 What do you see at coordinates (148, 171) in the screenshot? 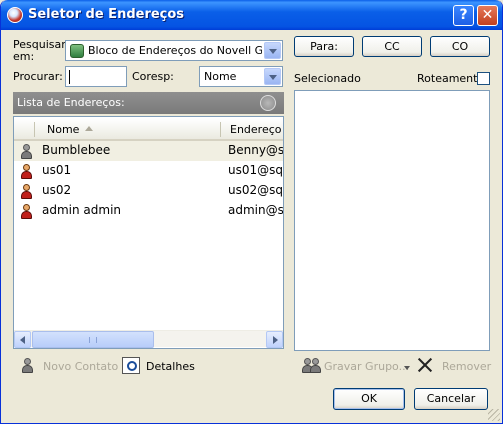
I see `table-row: us01 us01@sqa` at bounding box center [148, 171].